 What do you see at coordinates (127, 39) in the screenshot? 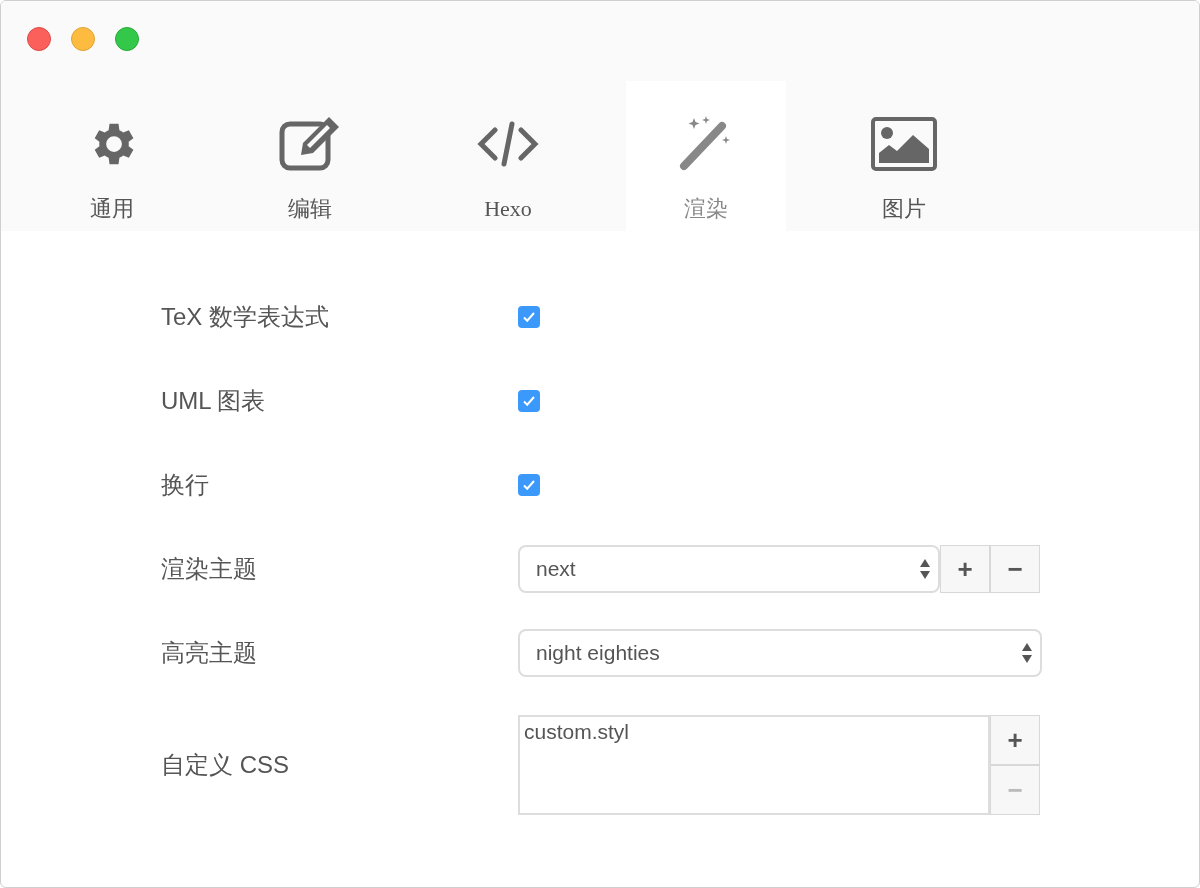
I see `zoom-button` at bounding box center [127, 39].